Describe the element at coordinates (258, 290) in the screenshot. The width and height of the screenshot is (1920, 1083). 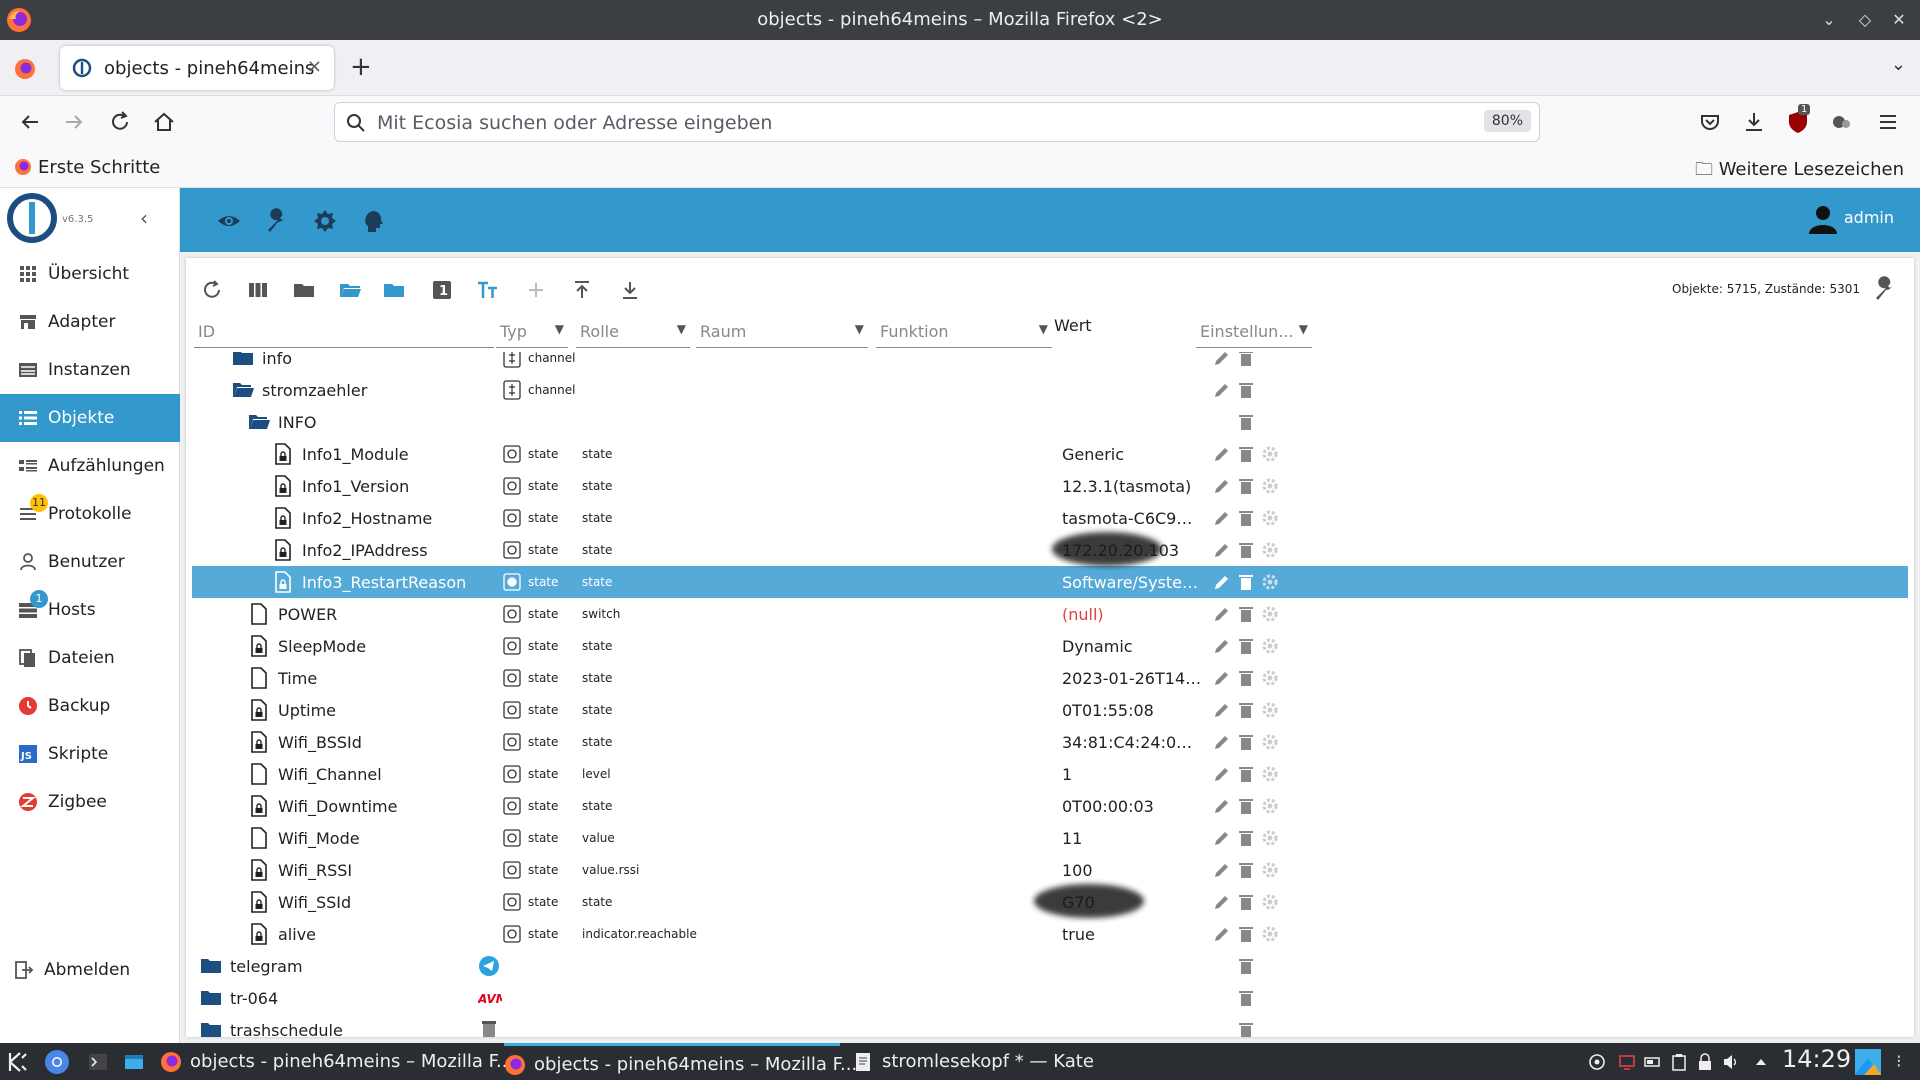
I see `columns-icon` at that location.